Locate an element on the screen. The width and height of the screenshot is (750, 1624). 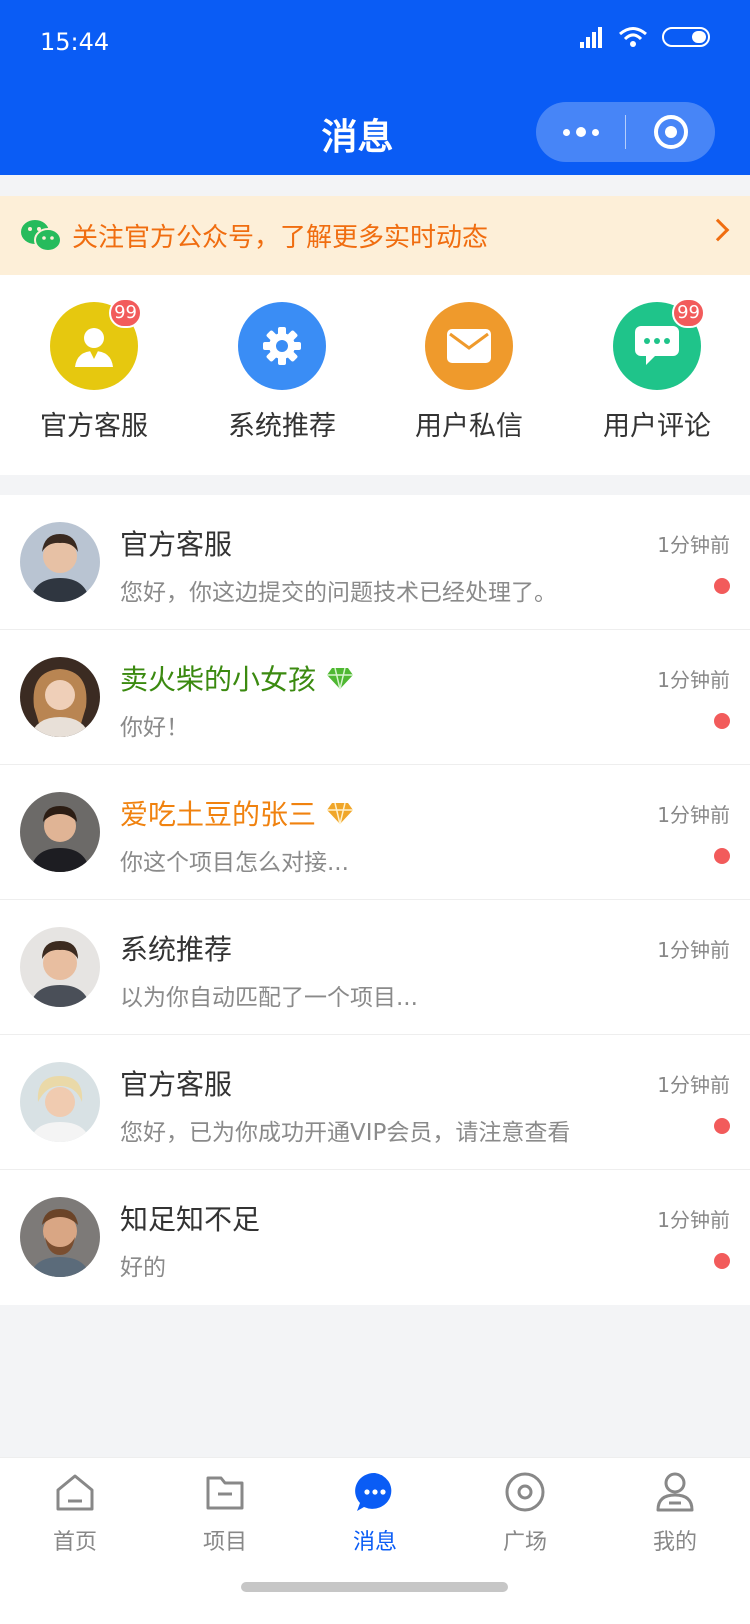
quick-user-comments: 99 用户评论 is located at coordinates (657, 370).